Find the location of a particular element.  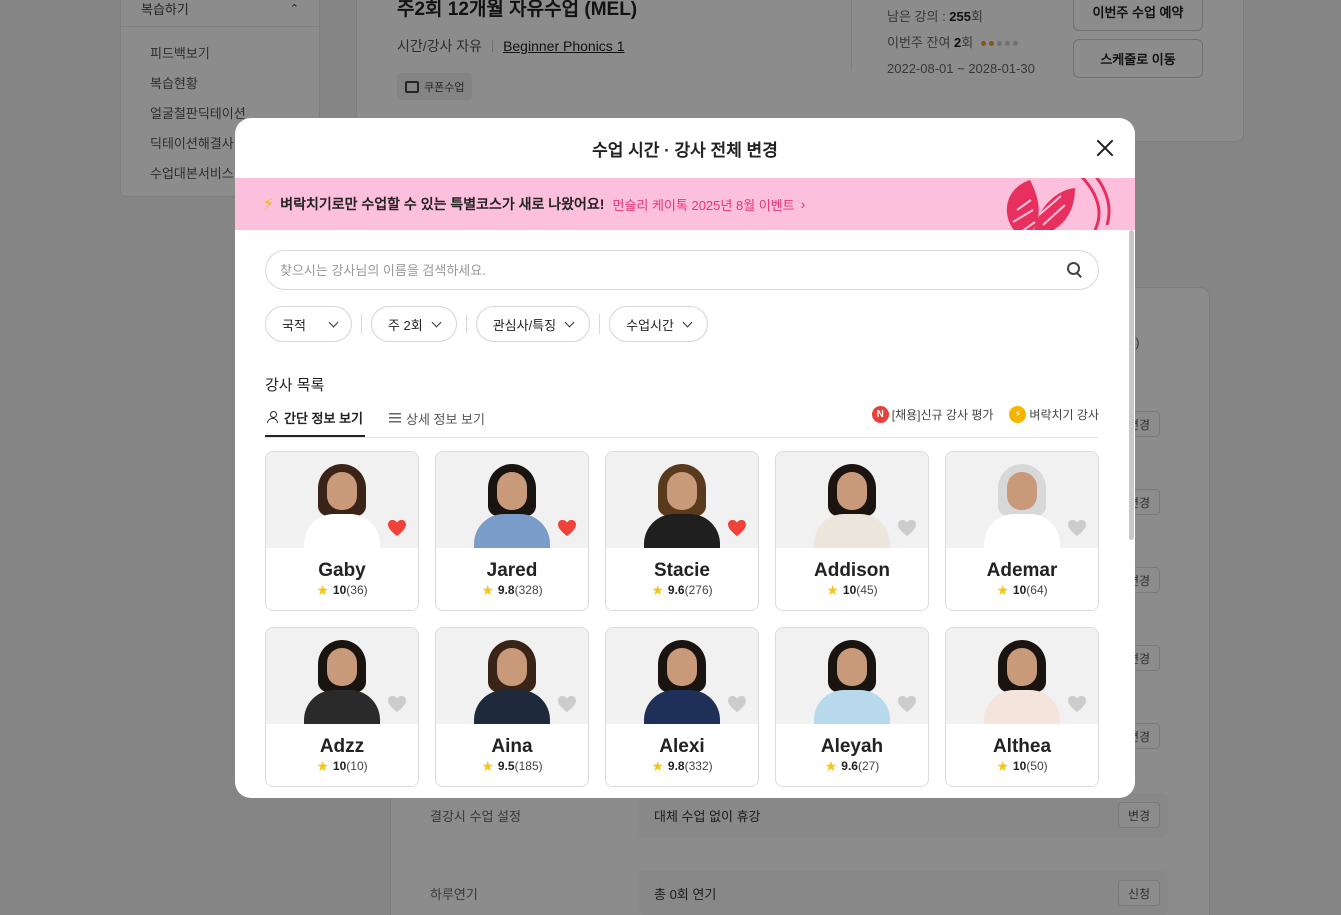

tutor-rating: ★ 10(36) is located at coordinates (342, 590).